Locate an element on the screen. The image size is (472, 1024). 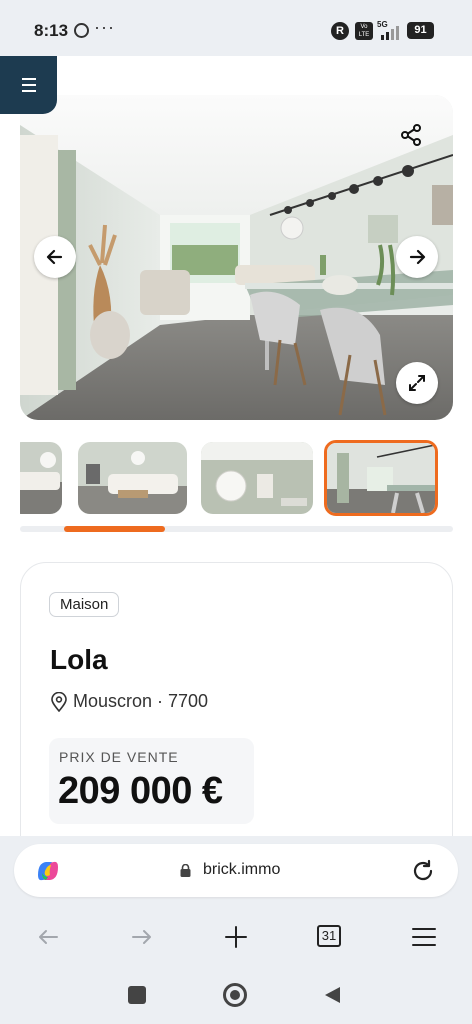
network-type: 5G is located at coordinates (382, 24).